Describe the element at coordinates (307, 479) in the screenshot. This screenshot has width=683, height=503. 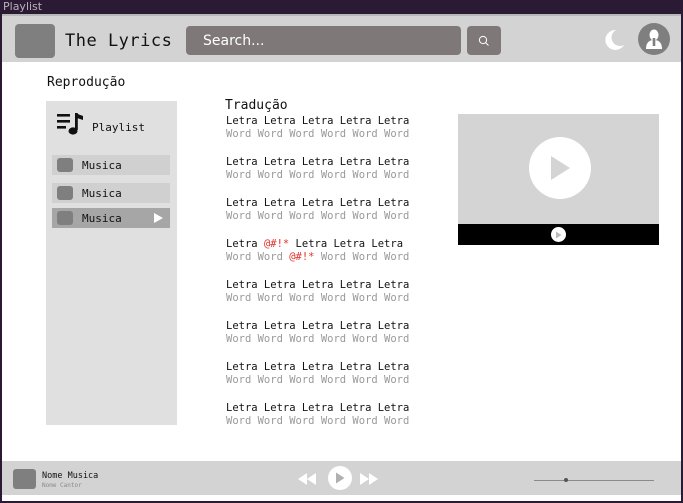
I see `rewind-icon` at that location.